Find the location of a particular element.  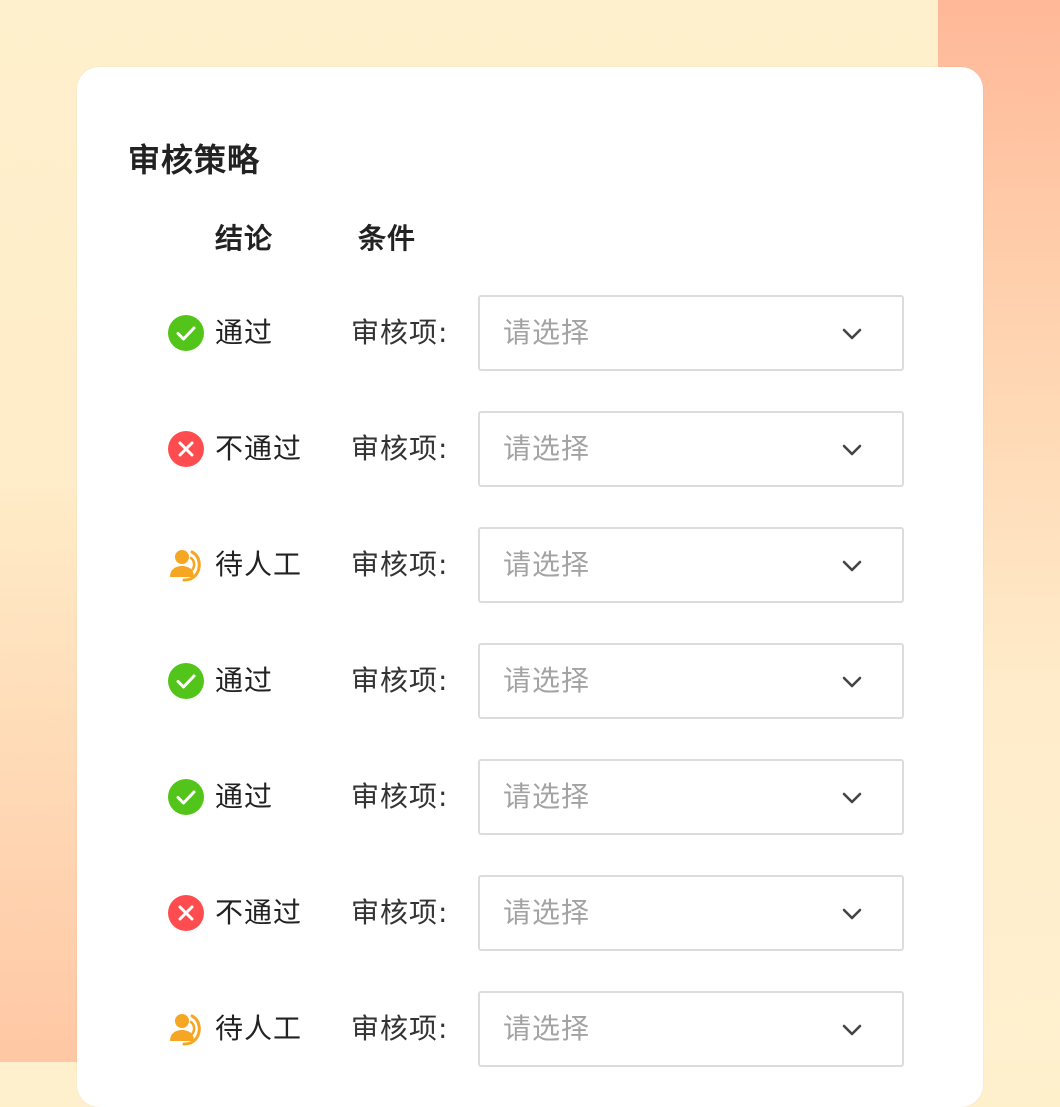

column-header-result: 结论 is located at coordinates (244, 238).